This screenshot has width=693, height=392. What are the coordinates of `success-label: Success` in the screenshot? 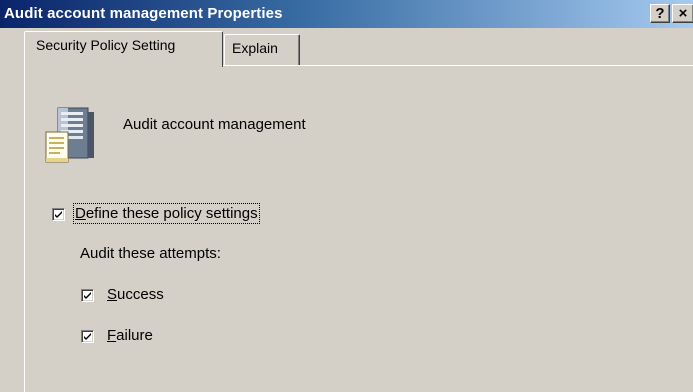 It's located at (135, 294).